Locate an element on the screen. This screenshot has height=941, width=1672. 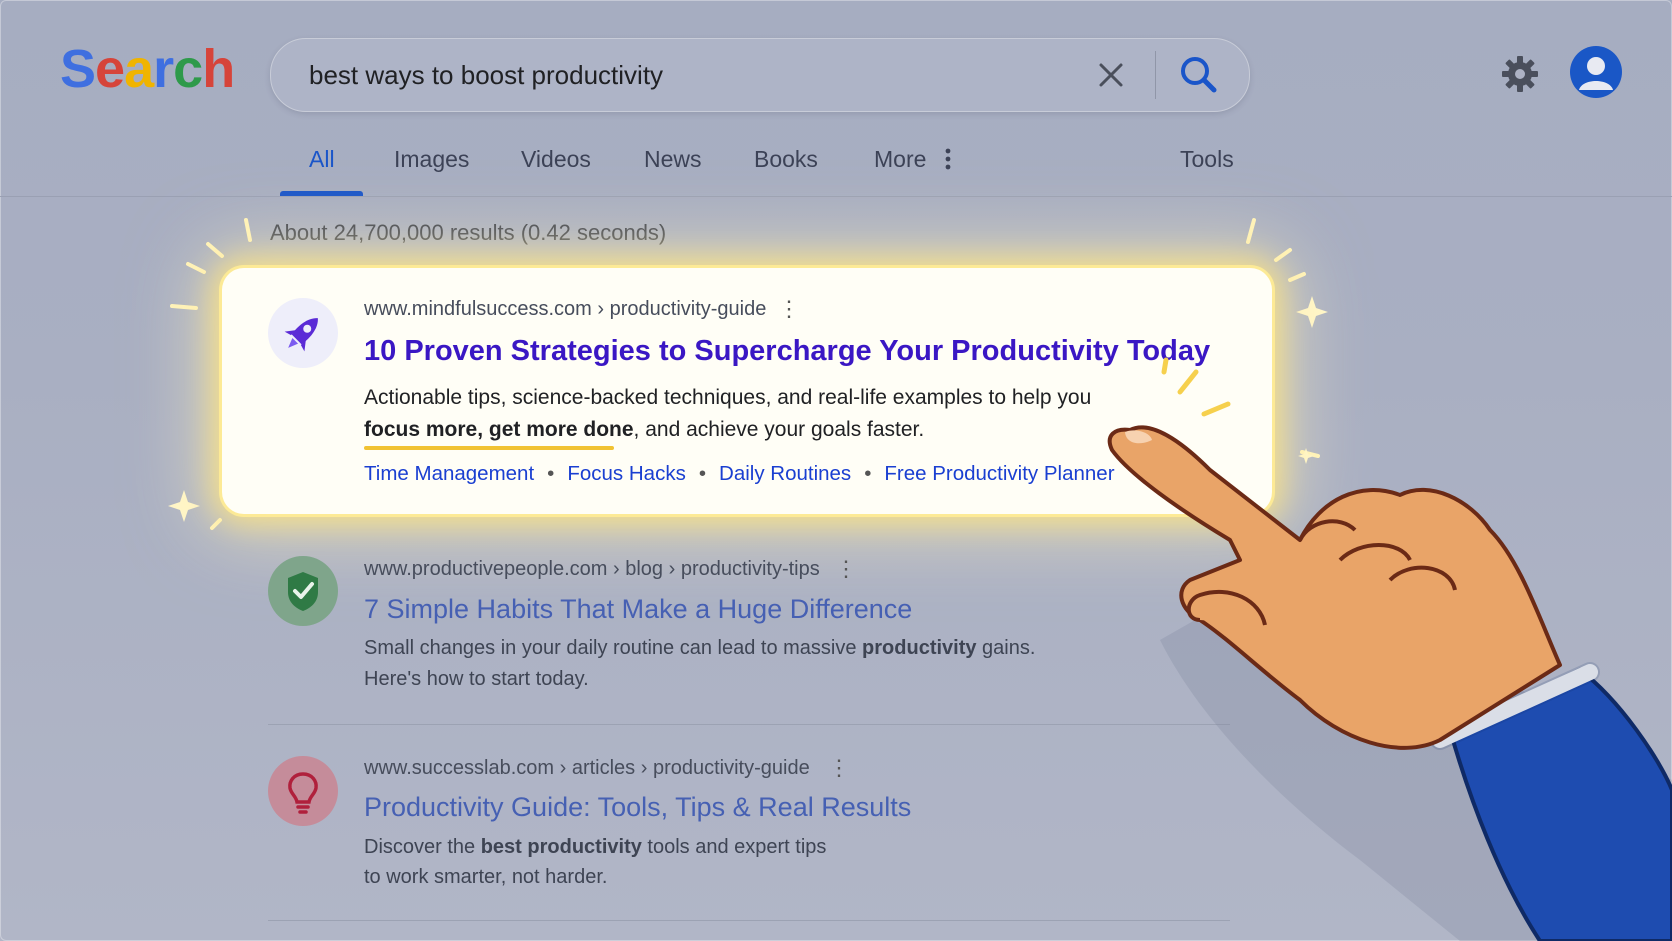
rocket-icon is located at coordinates (301, 335).